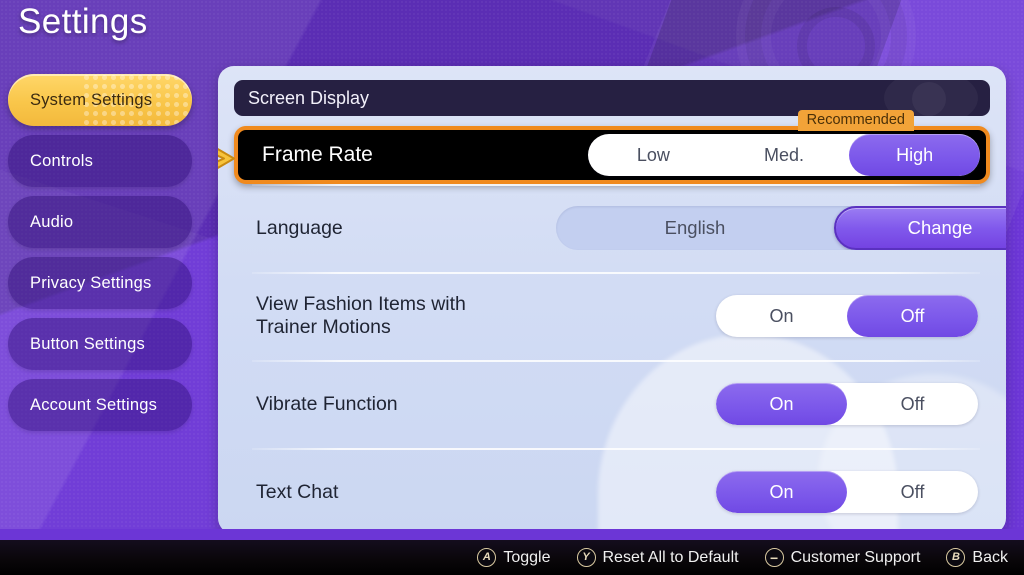 The width and height of the screenshot is (1024, 575). I want to click on vibrate-function-segmented-control: On Off, so click(847, 404).